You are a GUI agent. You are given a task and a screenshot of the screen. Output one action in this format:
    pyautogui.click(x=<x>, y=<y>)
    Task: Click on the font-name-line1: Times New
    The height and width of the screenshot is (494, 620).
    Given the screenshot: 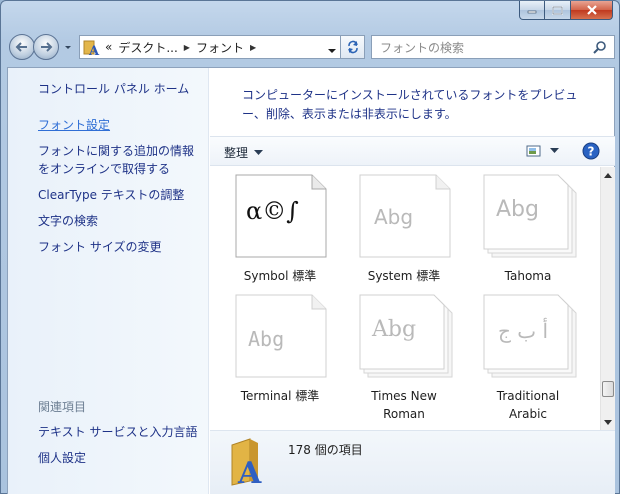 What is the action you would take?
    pyautogui.click(x=404, y=396)
    